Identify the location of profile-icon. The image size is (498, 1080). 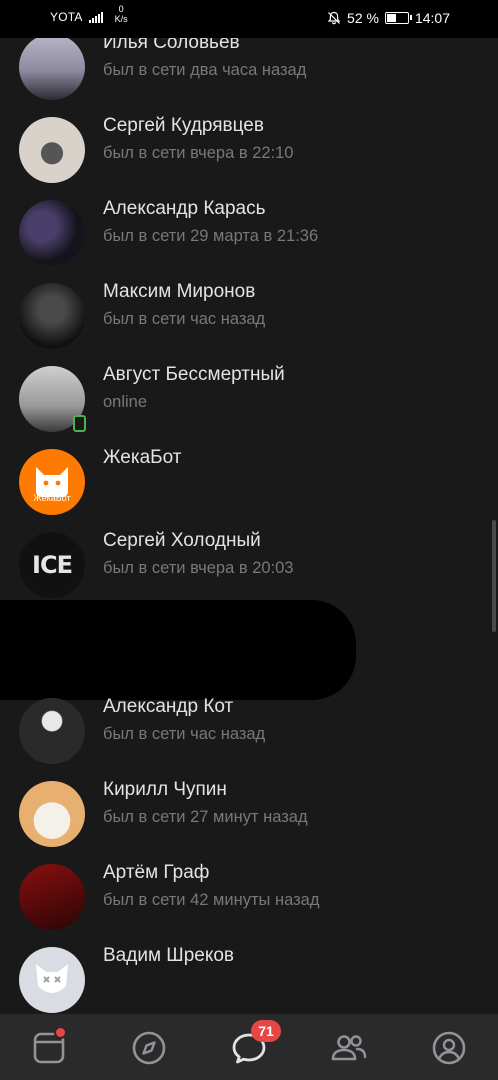
(449, 1048).